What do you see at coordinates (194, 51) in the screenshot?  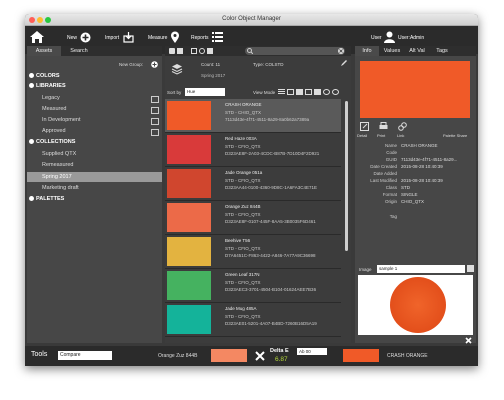 I see `copy-icon` at bounding box center [194, 51].